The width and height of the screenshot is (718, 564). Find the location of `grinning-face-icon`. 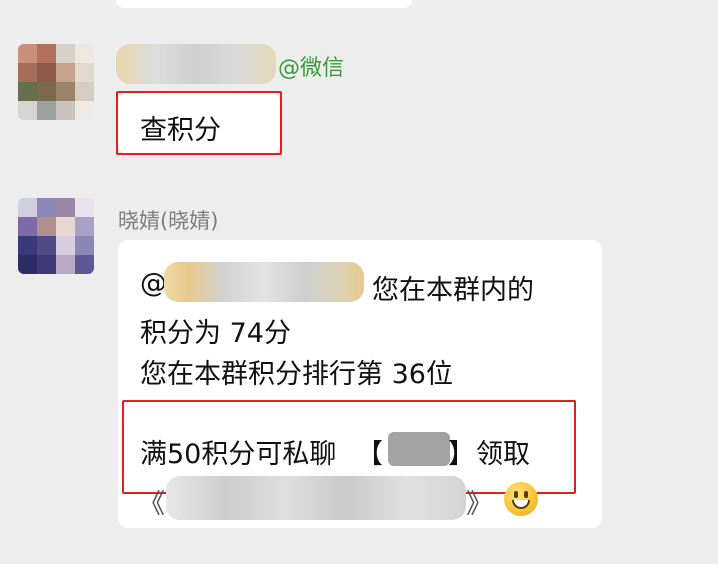

grinning-face-icon is located at coordinates (521, 499).